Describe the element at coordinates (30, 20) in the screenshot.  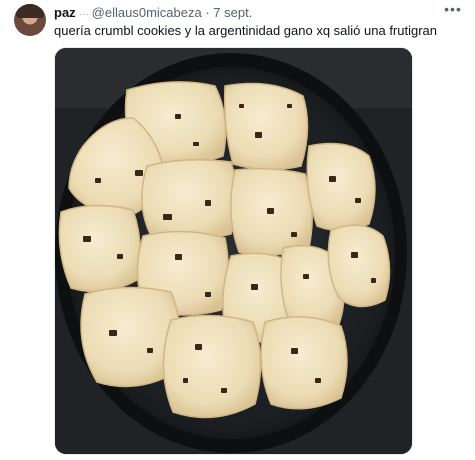
I see `avatar` at that location.